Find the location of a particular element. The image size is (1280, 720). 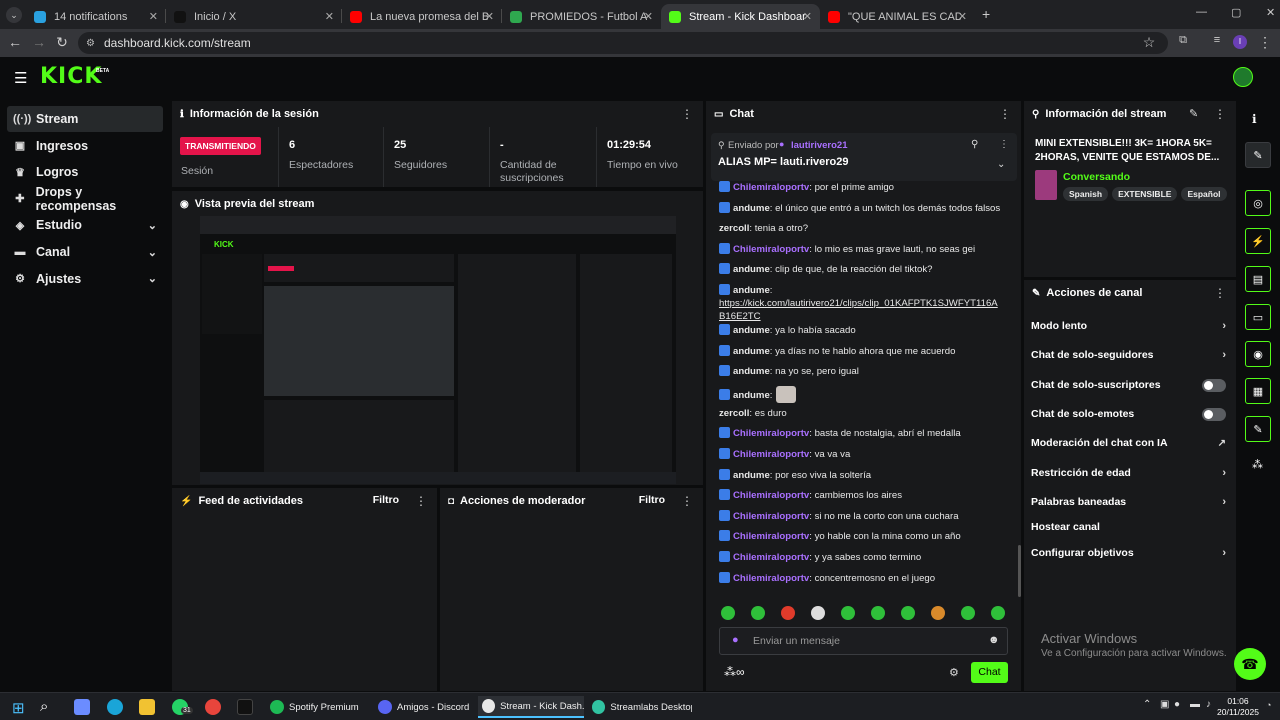

back-icon: ← is located at coordinates (15, 42).